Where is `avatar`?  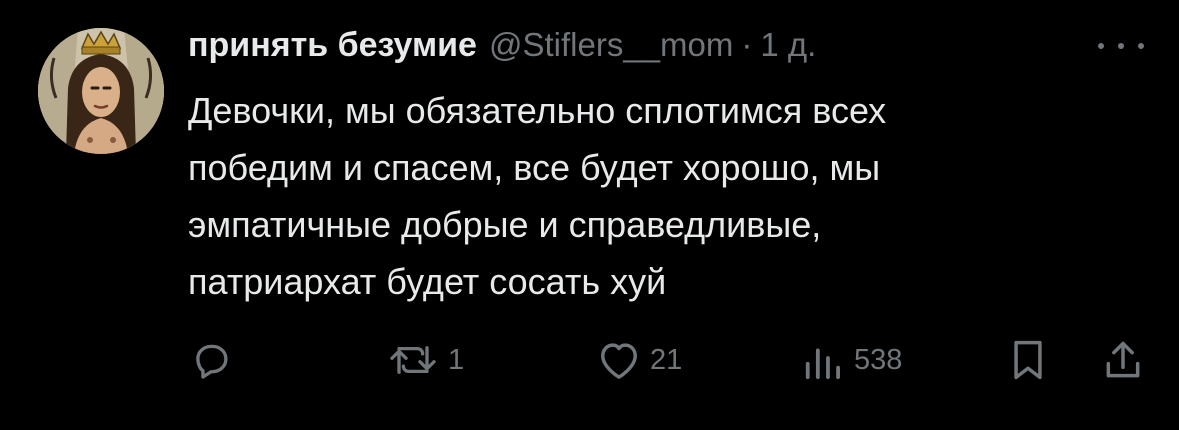 avatar is located at coordinates (101, 91).